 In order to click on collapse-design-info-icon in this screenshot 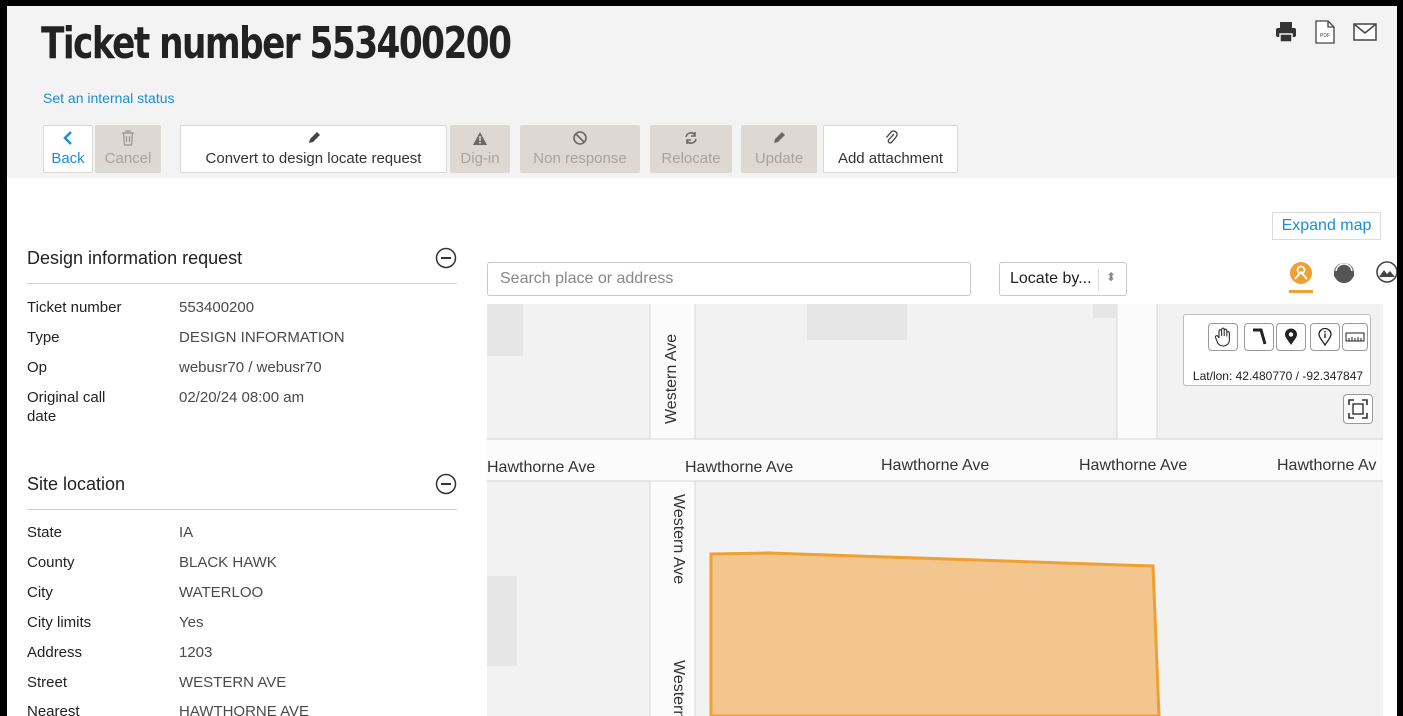, I will do `click(446, 258)`.